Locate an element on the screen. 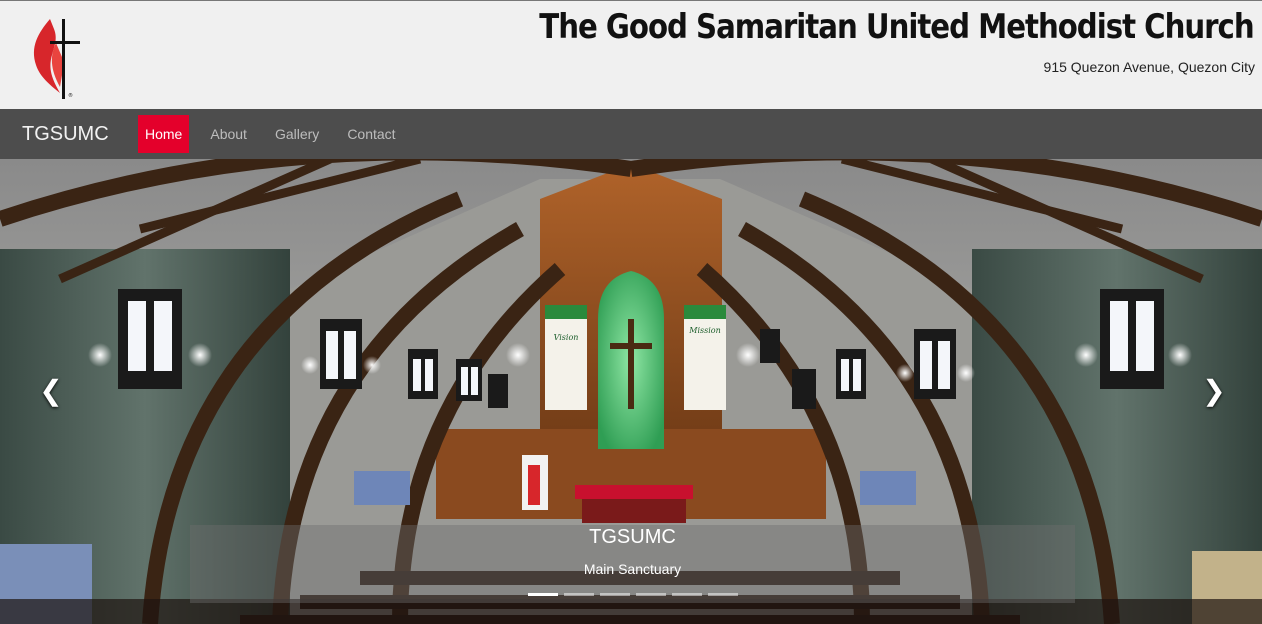 The height and width of the screenshot is (624, 1262). carousel-indicators is located at coordinates (636, 594).